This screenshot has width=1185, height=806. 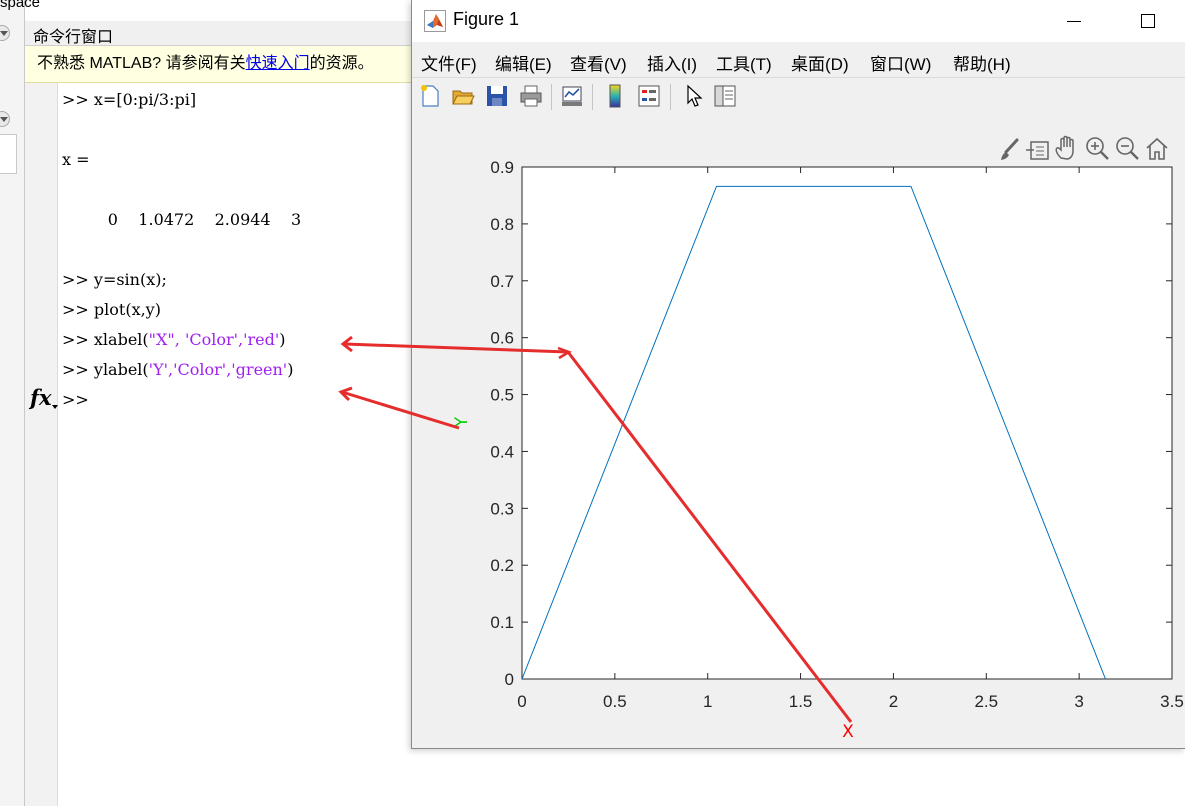 What do you see at coordinates (105, 369) in the screenshot?
I see `command-text: >> ylabel(` at bounding box center [105, 369].